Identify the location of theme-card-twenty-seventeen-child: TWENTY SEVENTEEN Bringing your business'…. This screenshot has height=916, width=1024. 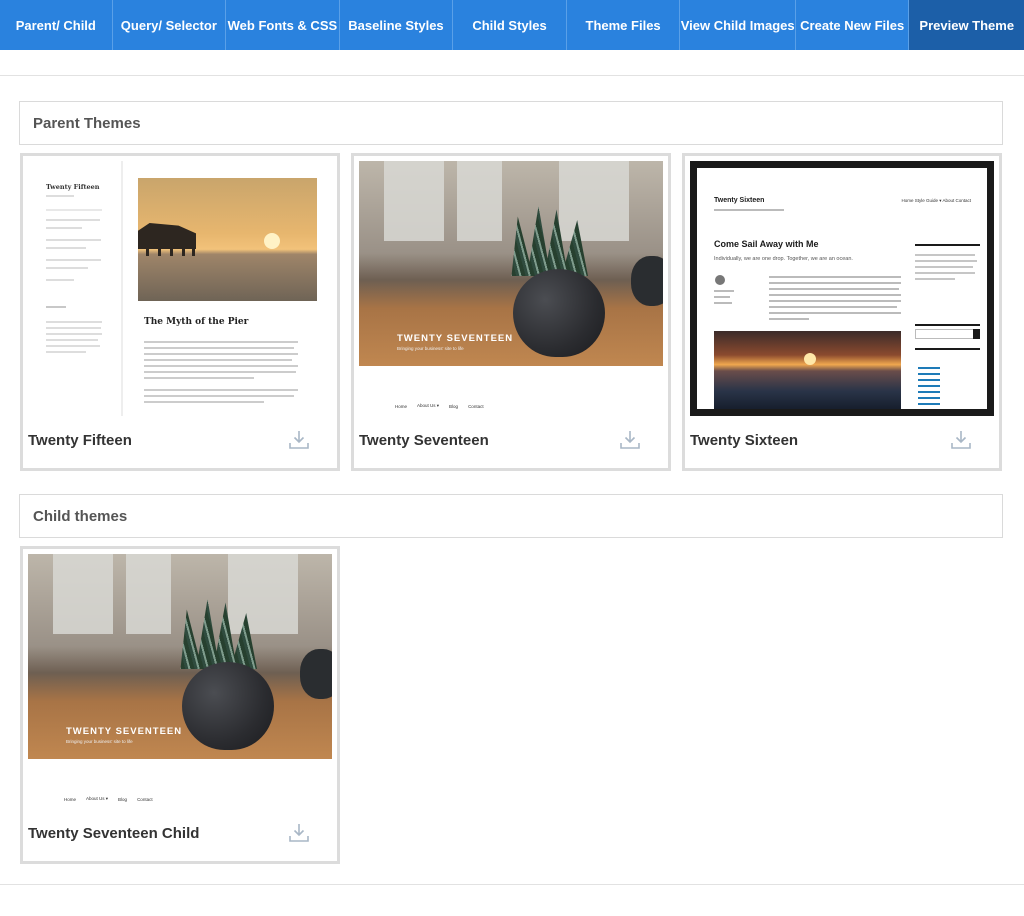
(180, 705).